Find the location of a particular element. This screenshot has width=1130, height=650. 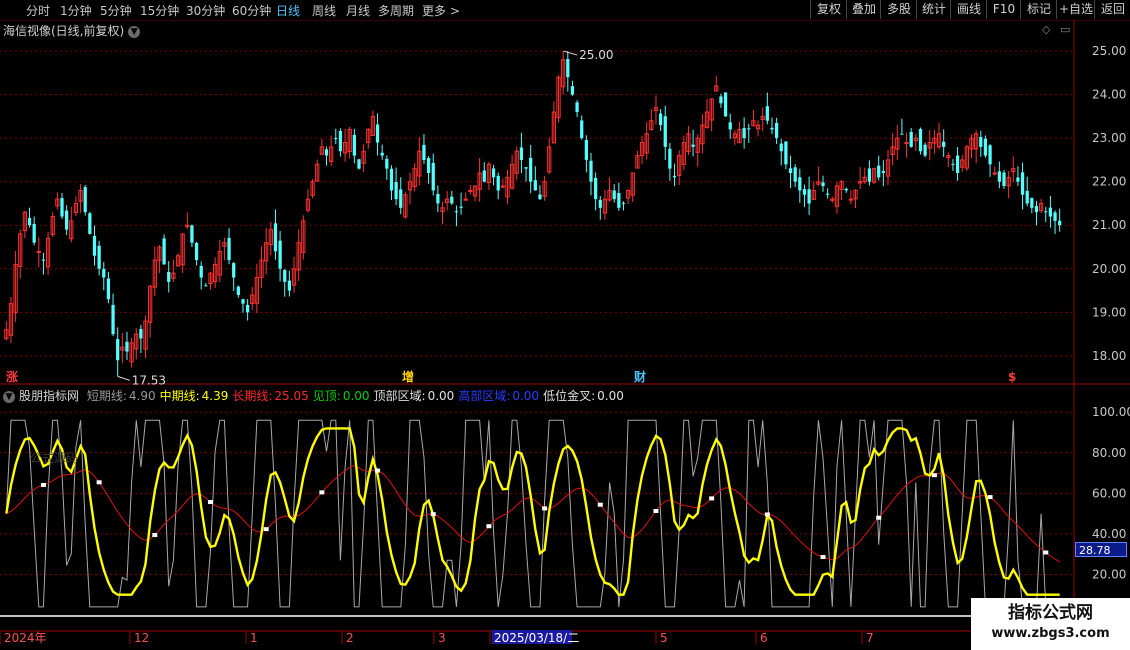

event-marker: 财 is located at coordinates (639, 376).